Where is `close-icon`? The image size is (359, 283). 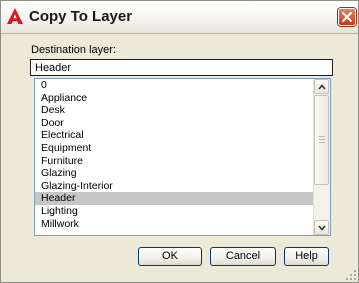 close-icon is located at coordinates (347, 17).